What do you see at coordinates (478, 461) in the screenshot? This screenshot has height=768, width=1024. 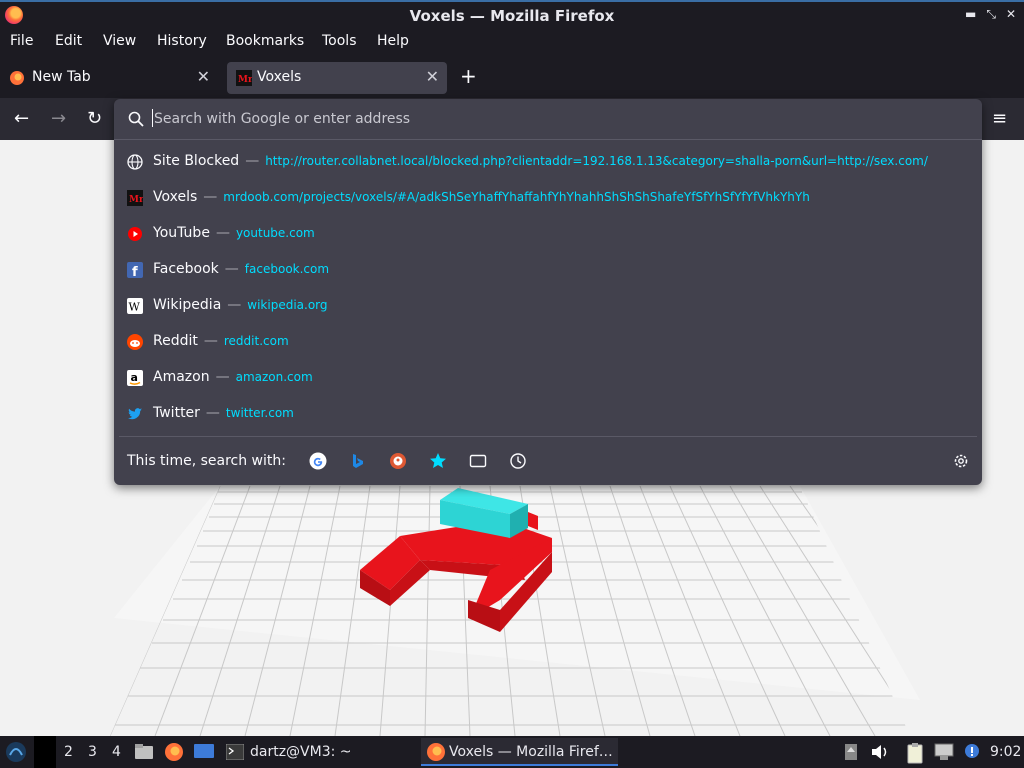 I see `tabs-icon` at bounding box center [478, 461].